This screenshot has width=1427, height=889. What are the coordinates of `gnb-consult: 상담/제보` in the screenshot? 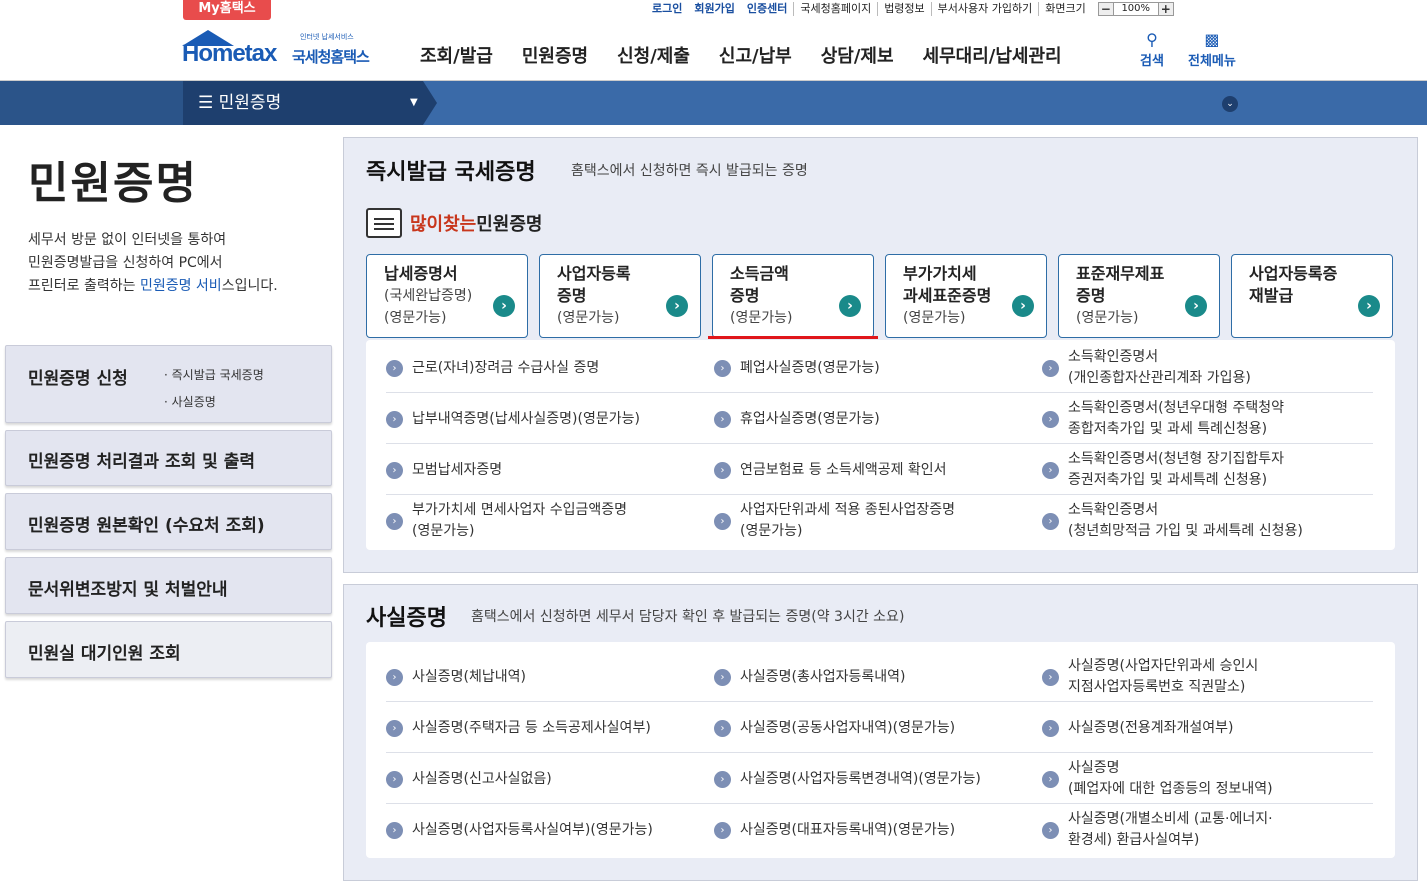 It's located at (857, 55).